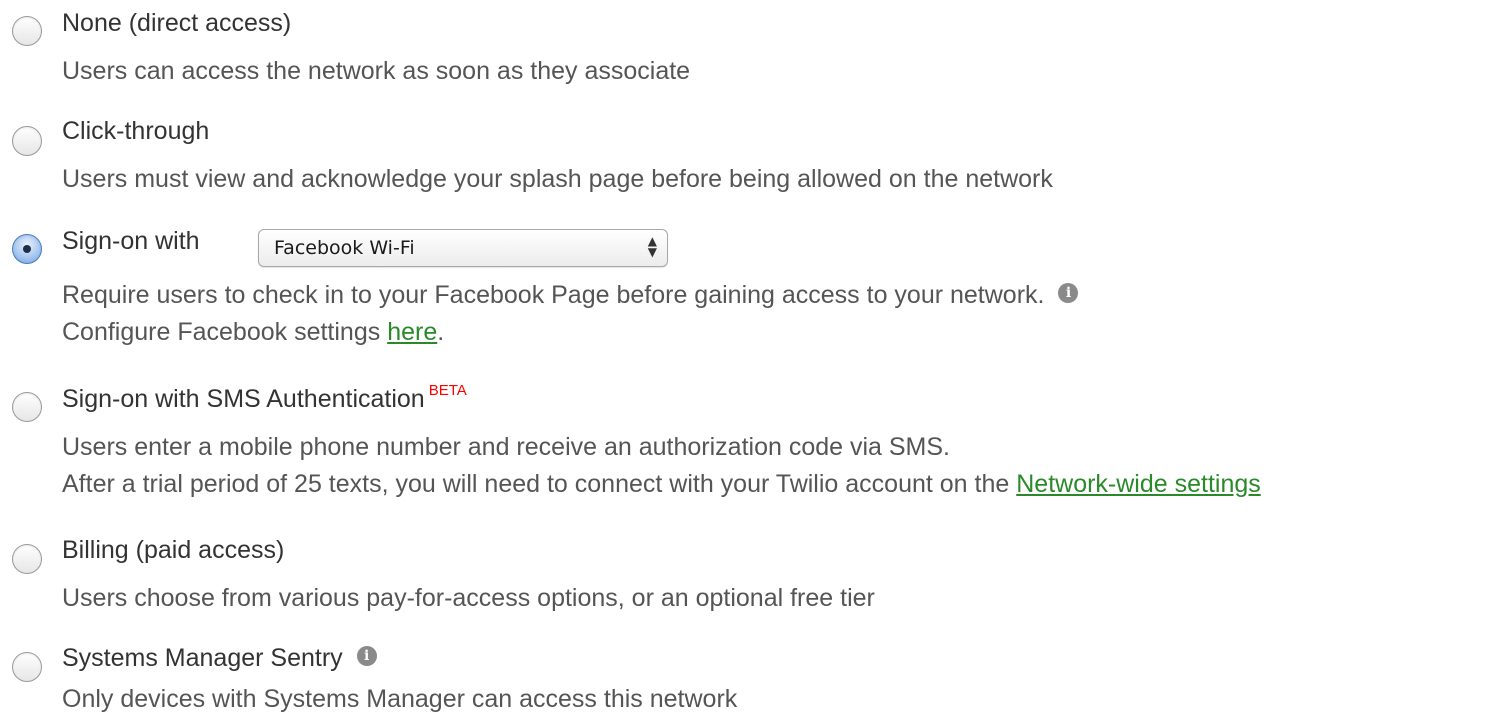 This screenshot has height=716, width=1508. What do you see at coordinates (27, 31) in the screenshot?
I see `radio-none` at bounding box center [27, 31].